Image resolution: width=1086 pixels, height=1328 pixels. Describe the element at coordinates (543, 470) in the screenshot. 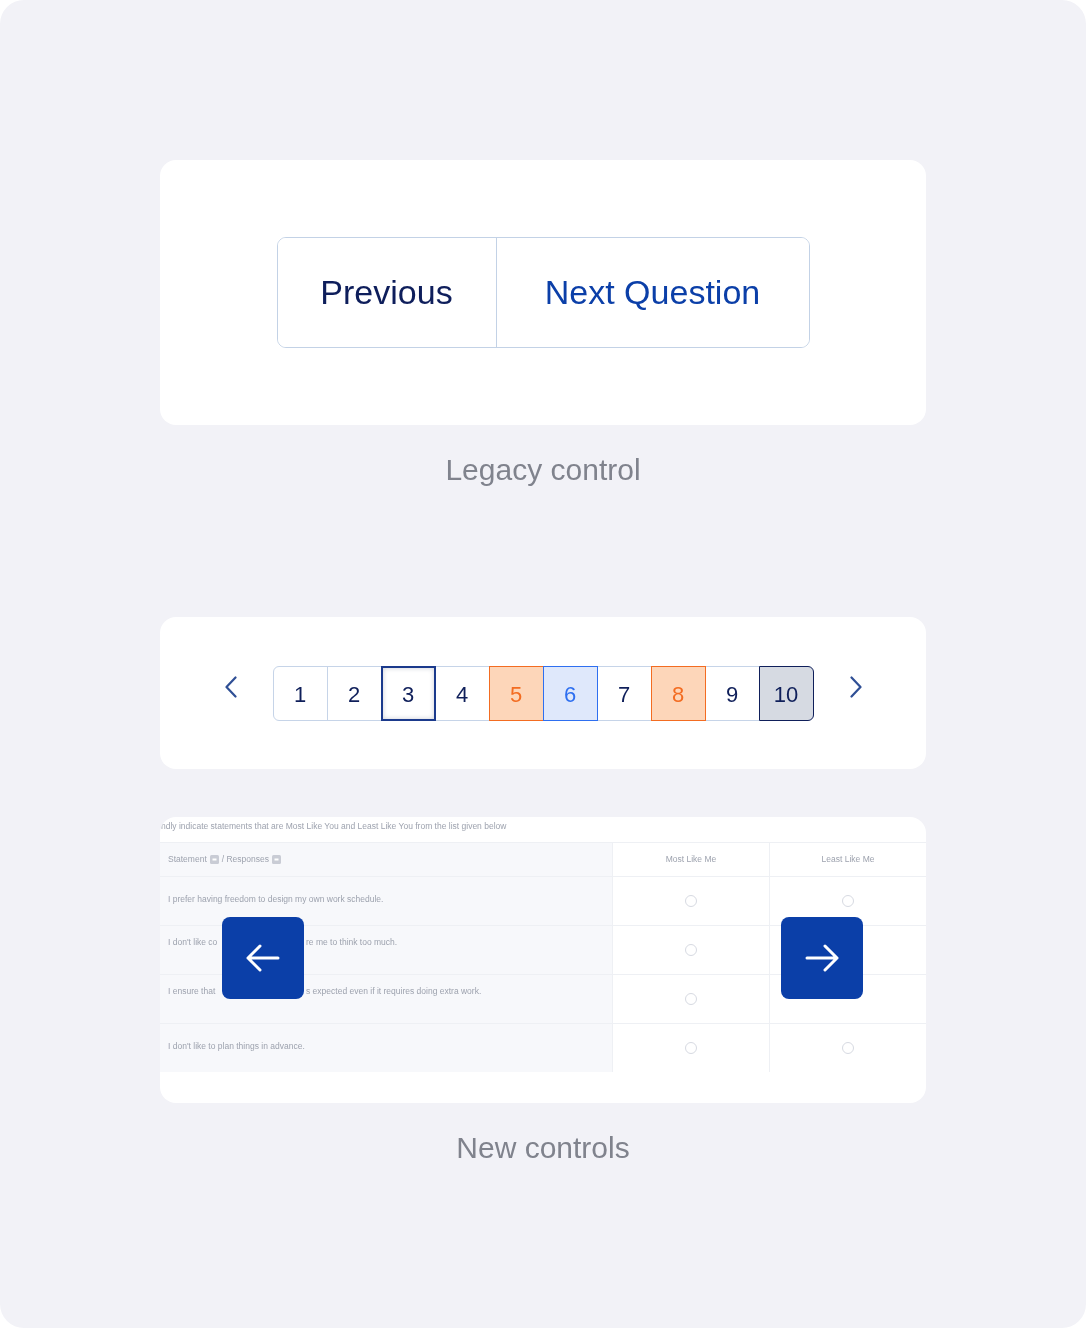

I see `caption: Legacy control` at that location.